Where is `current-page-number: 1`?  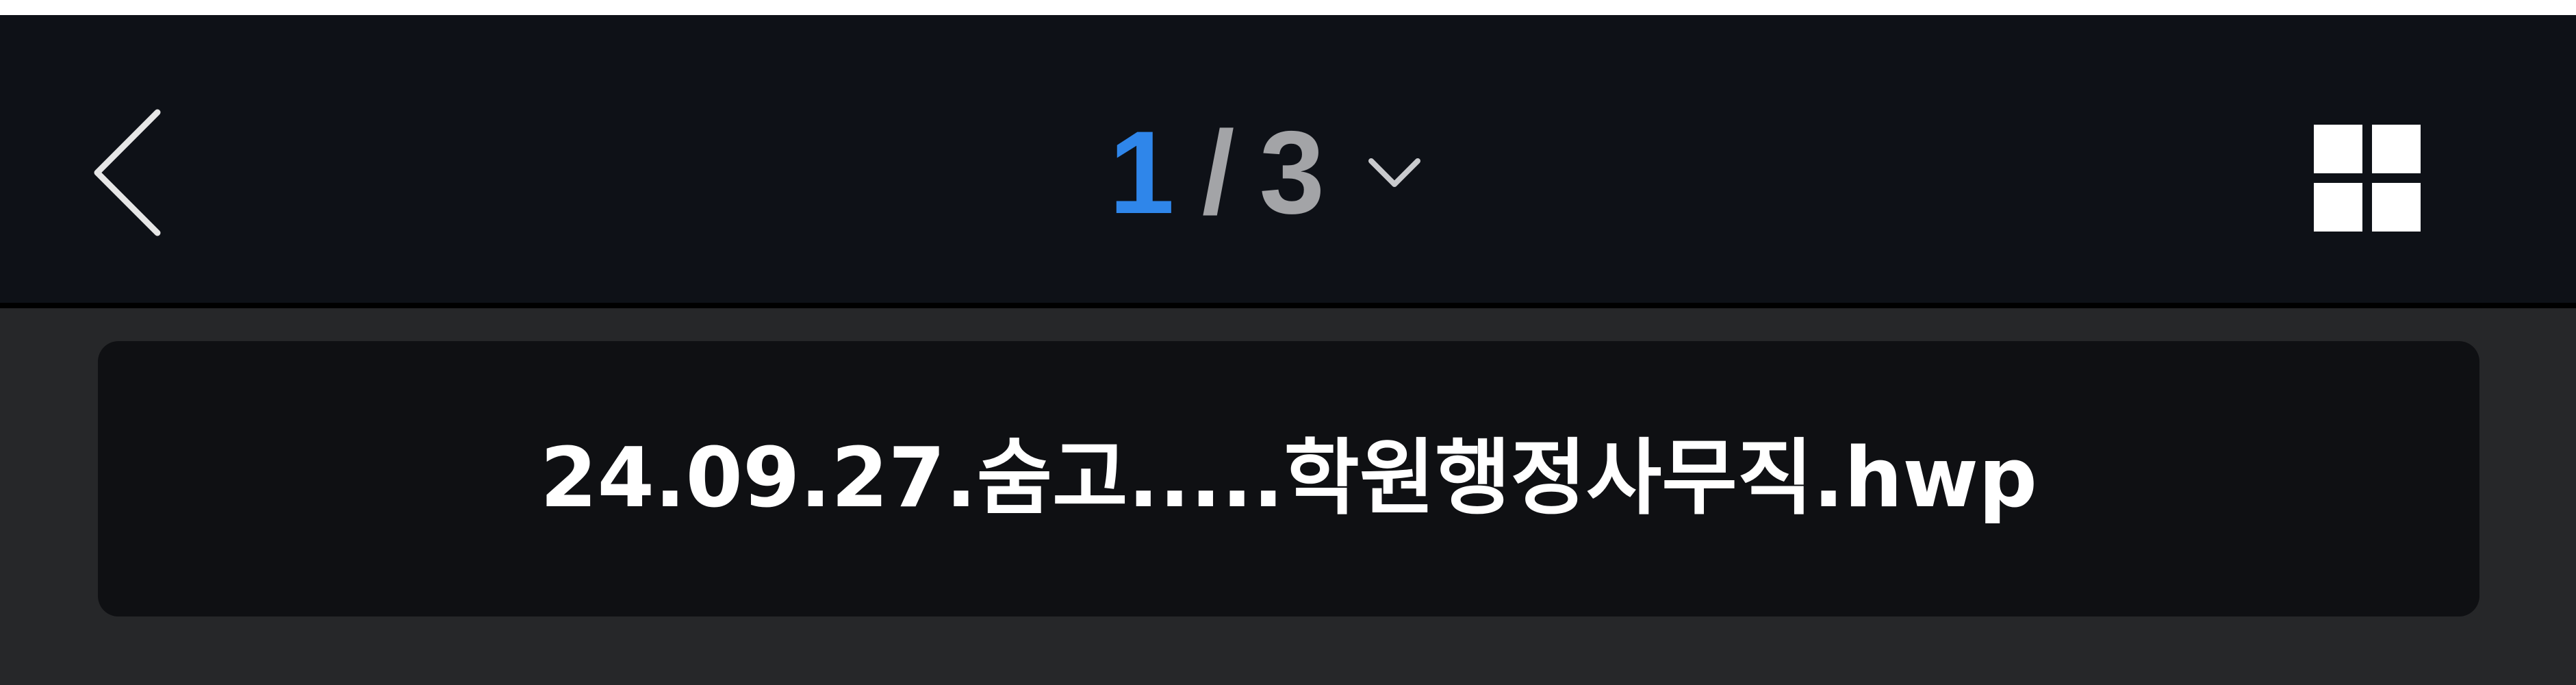 current-page-number: 1 is located at coordinates (1142, 173).